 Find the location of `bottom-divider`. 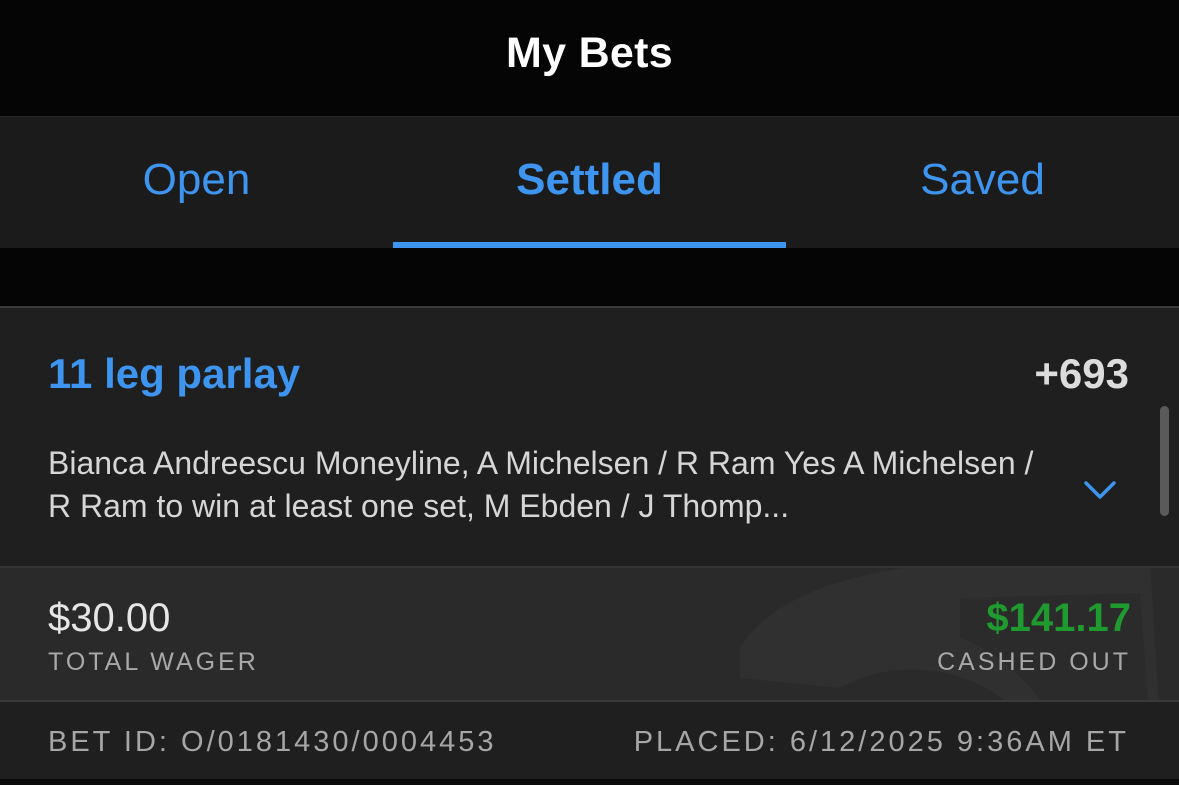

bottom-divider is located at coordinates (589, 782).